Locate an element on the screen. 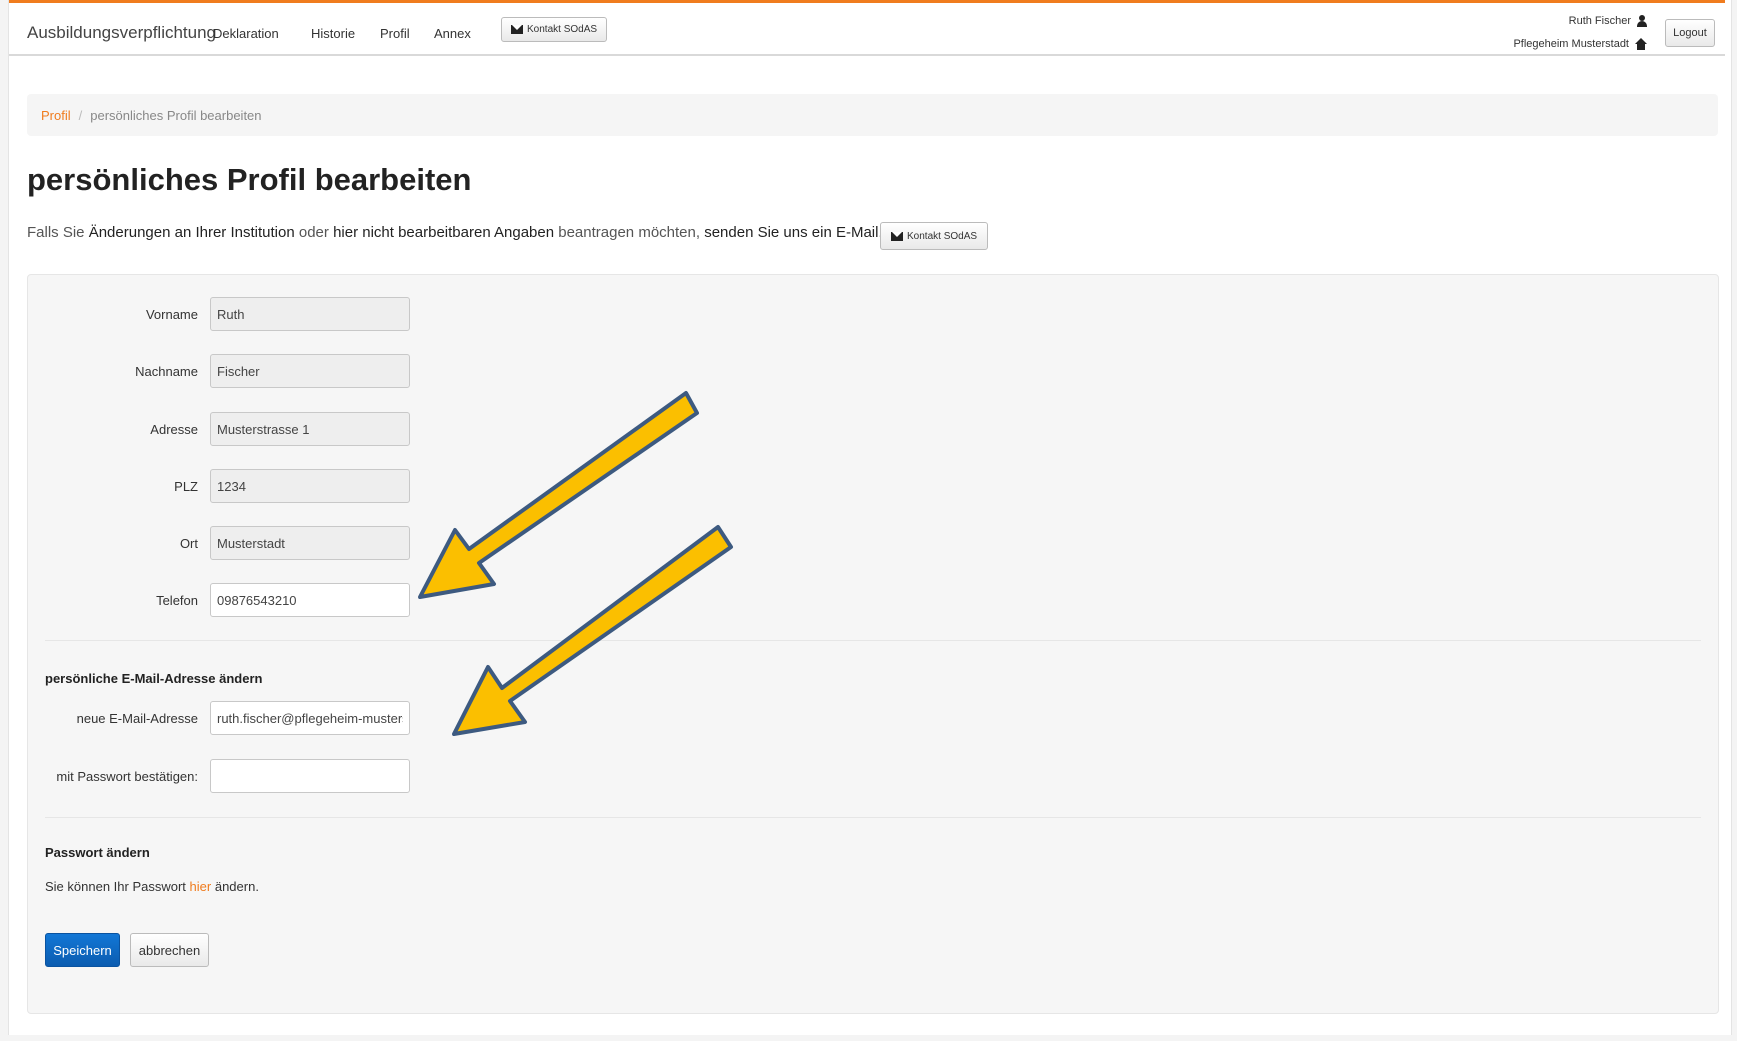 Image resolution: width=1737 pixels, height=1041 pixels. password-text-after: ändern. is located at coordinates (236, 886).